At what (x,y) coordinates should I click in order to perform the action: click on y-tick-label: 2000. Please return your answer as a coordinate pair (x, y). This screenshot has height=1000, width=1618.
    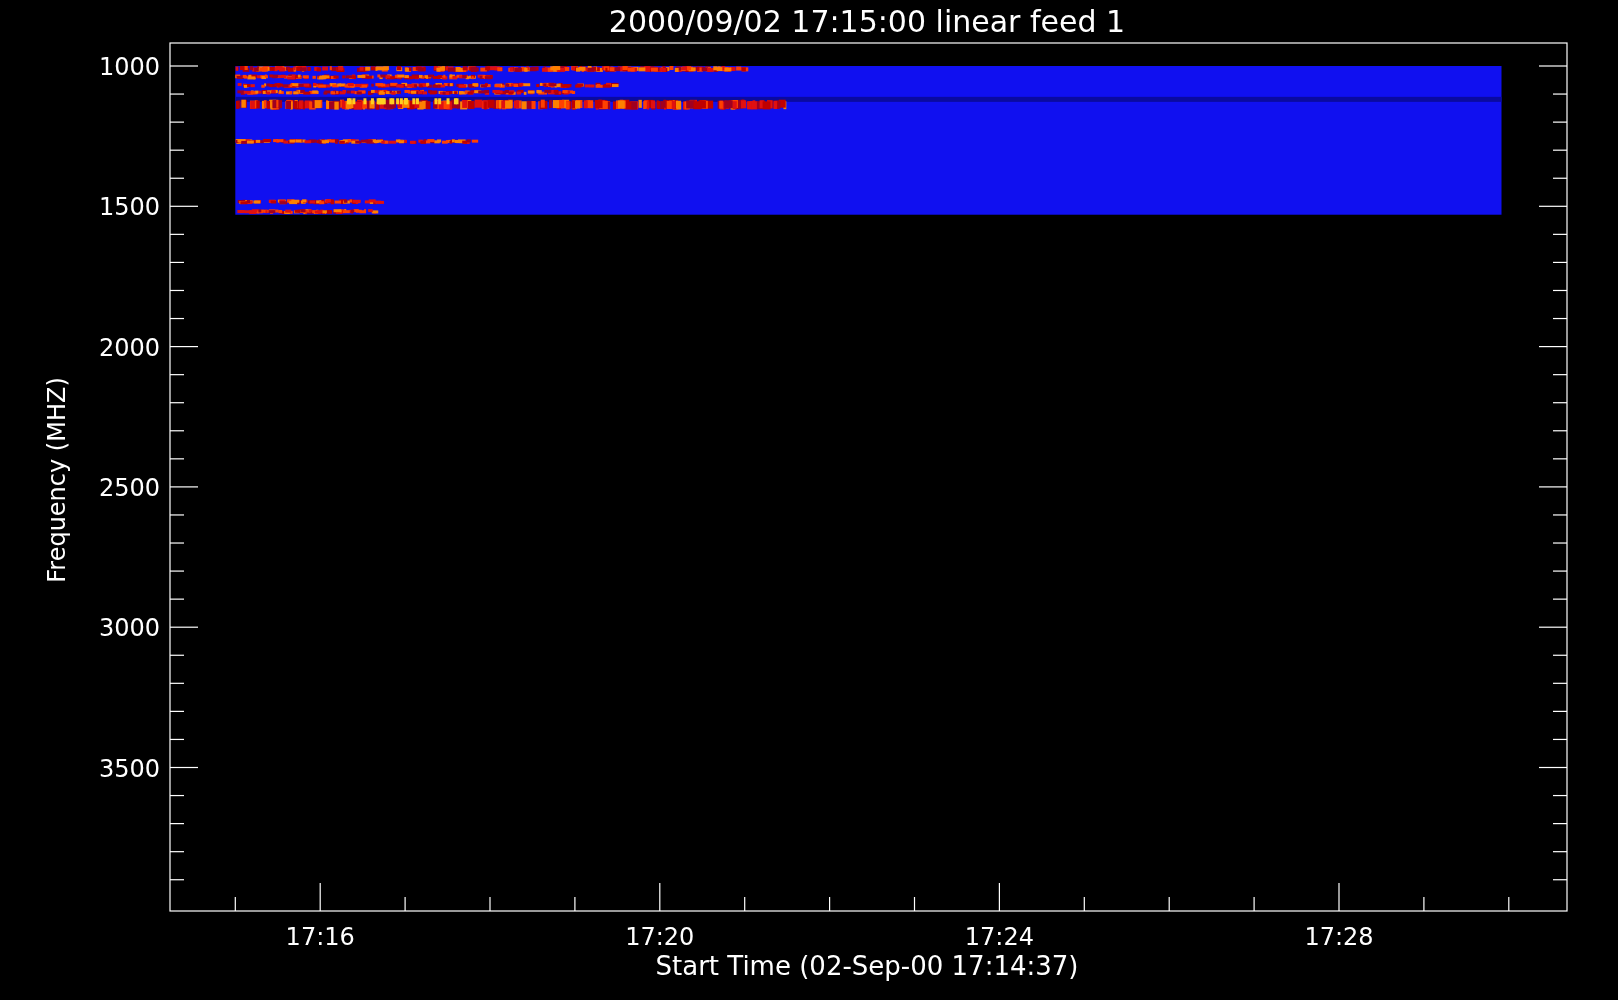
    Looking at the image, I should click on (129, 347).